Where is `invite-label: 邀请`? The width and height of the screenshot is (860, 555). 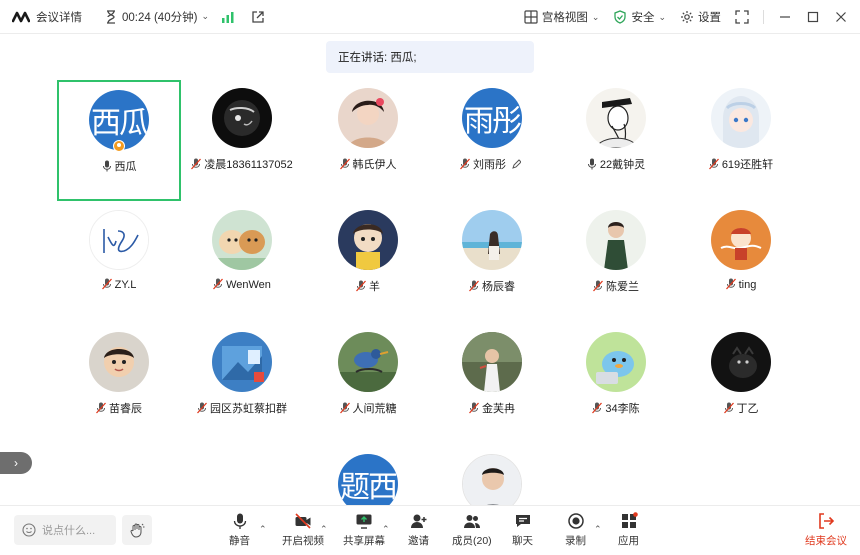
invite-label: 邀请 is located at coordinates (418, 541).